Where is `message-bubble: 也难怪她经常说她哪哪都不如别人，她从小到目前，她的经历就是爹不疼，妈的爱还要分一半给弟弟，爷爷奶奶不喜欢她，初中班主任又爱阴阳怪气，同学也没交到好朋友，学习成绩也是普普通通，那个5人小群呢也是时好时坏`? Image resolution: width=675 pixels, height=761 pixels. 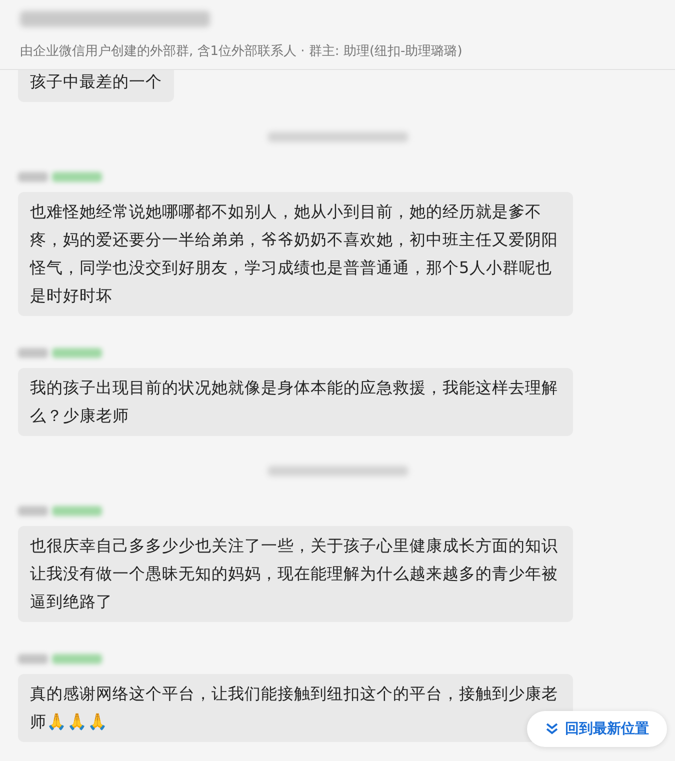
message-bubble: 也难怪她经常说她哪哪都不如别人，她从小到目前，她的经历就是爹不疼，妈的爱还要分一半给弟弟，爷爷奶奶不喜欢她，初中班主任又爱阴阳怪气，同学也没交到好朋友，学习成绩也是普普通通，那个5人小群呢也是时好时坏 is located at coordinates (295, 254).